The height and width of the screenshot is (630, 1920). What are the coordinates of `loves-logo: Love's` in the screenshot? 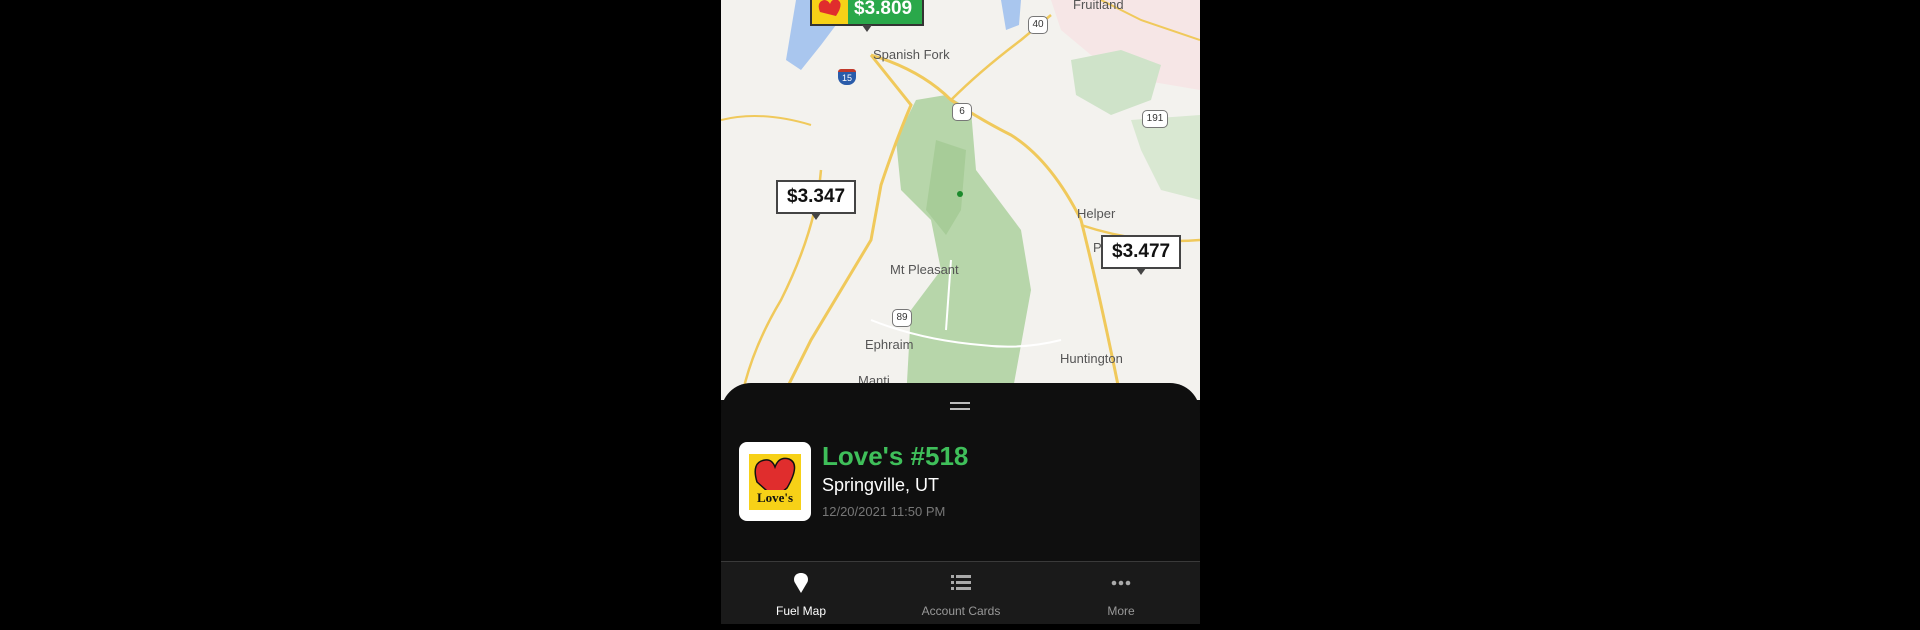 It's located at (775, 481).